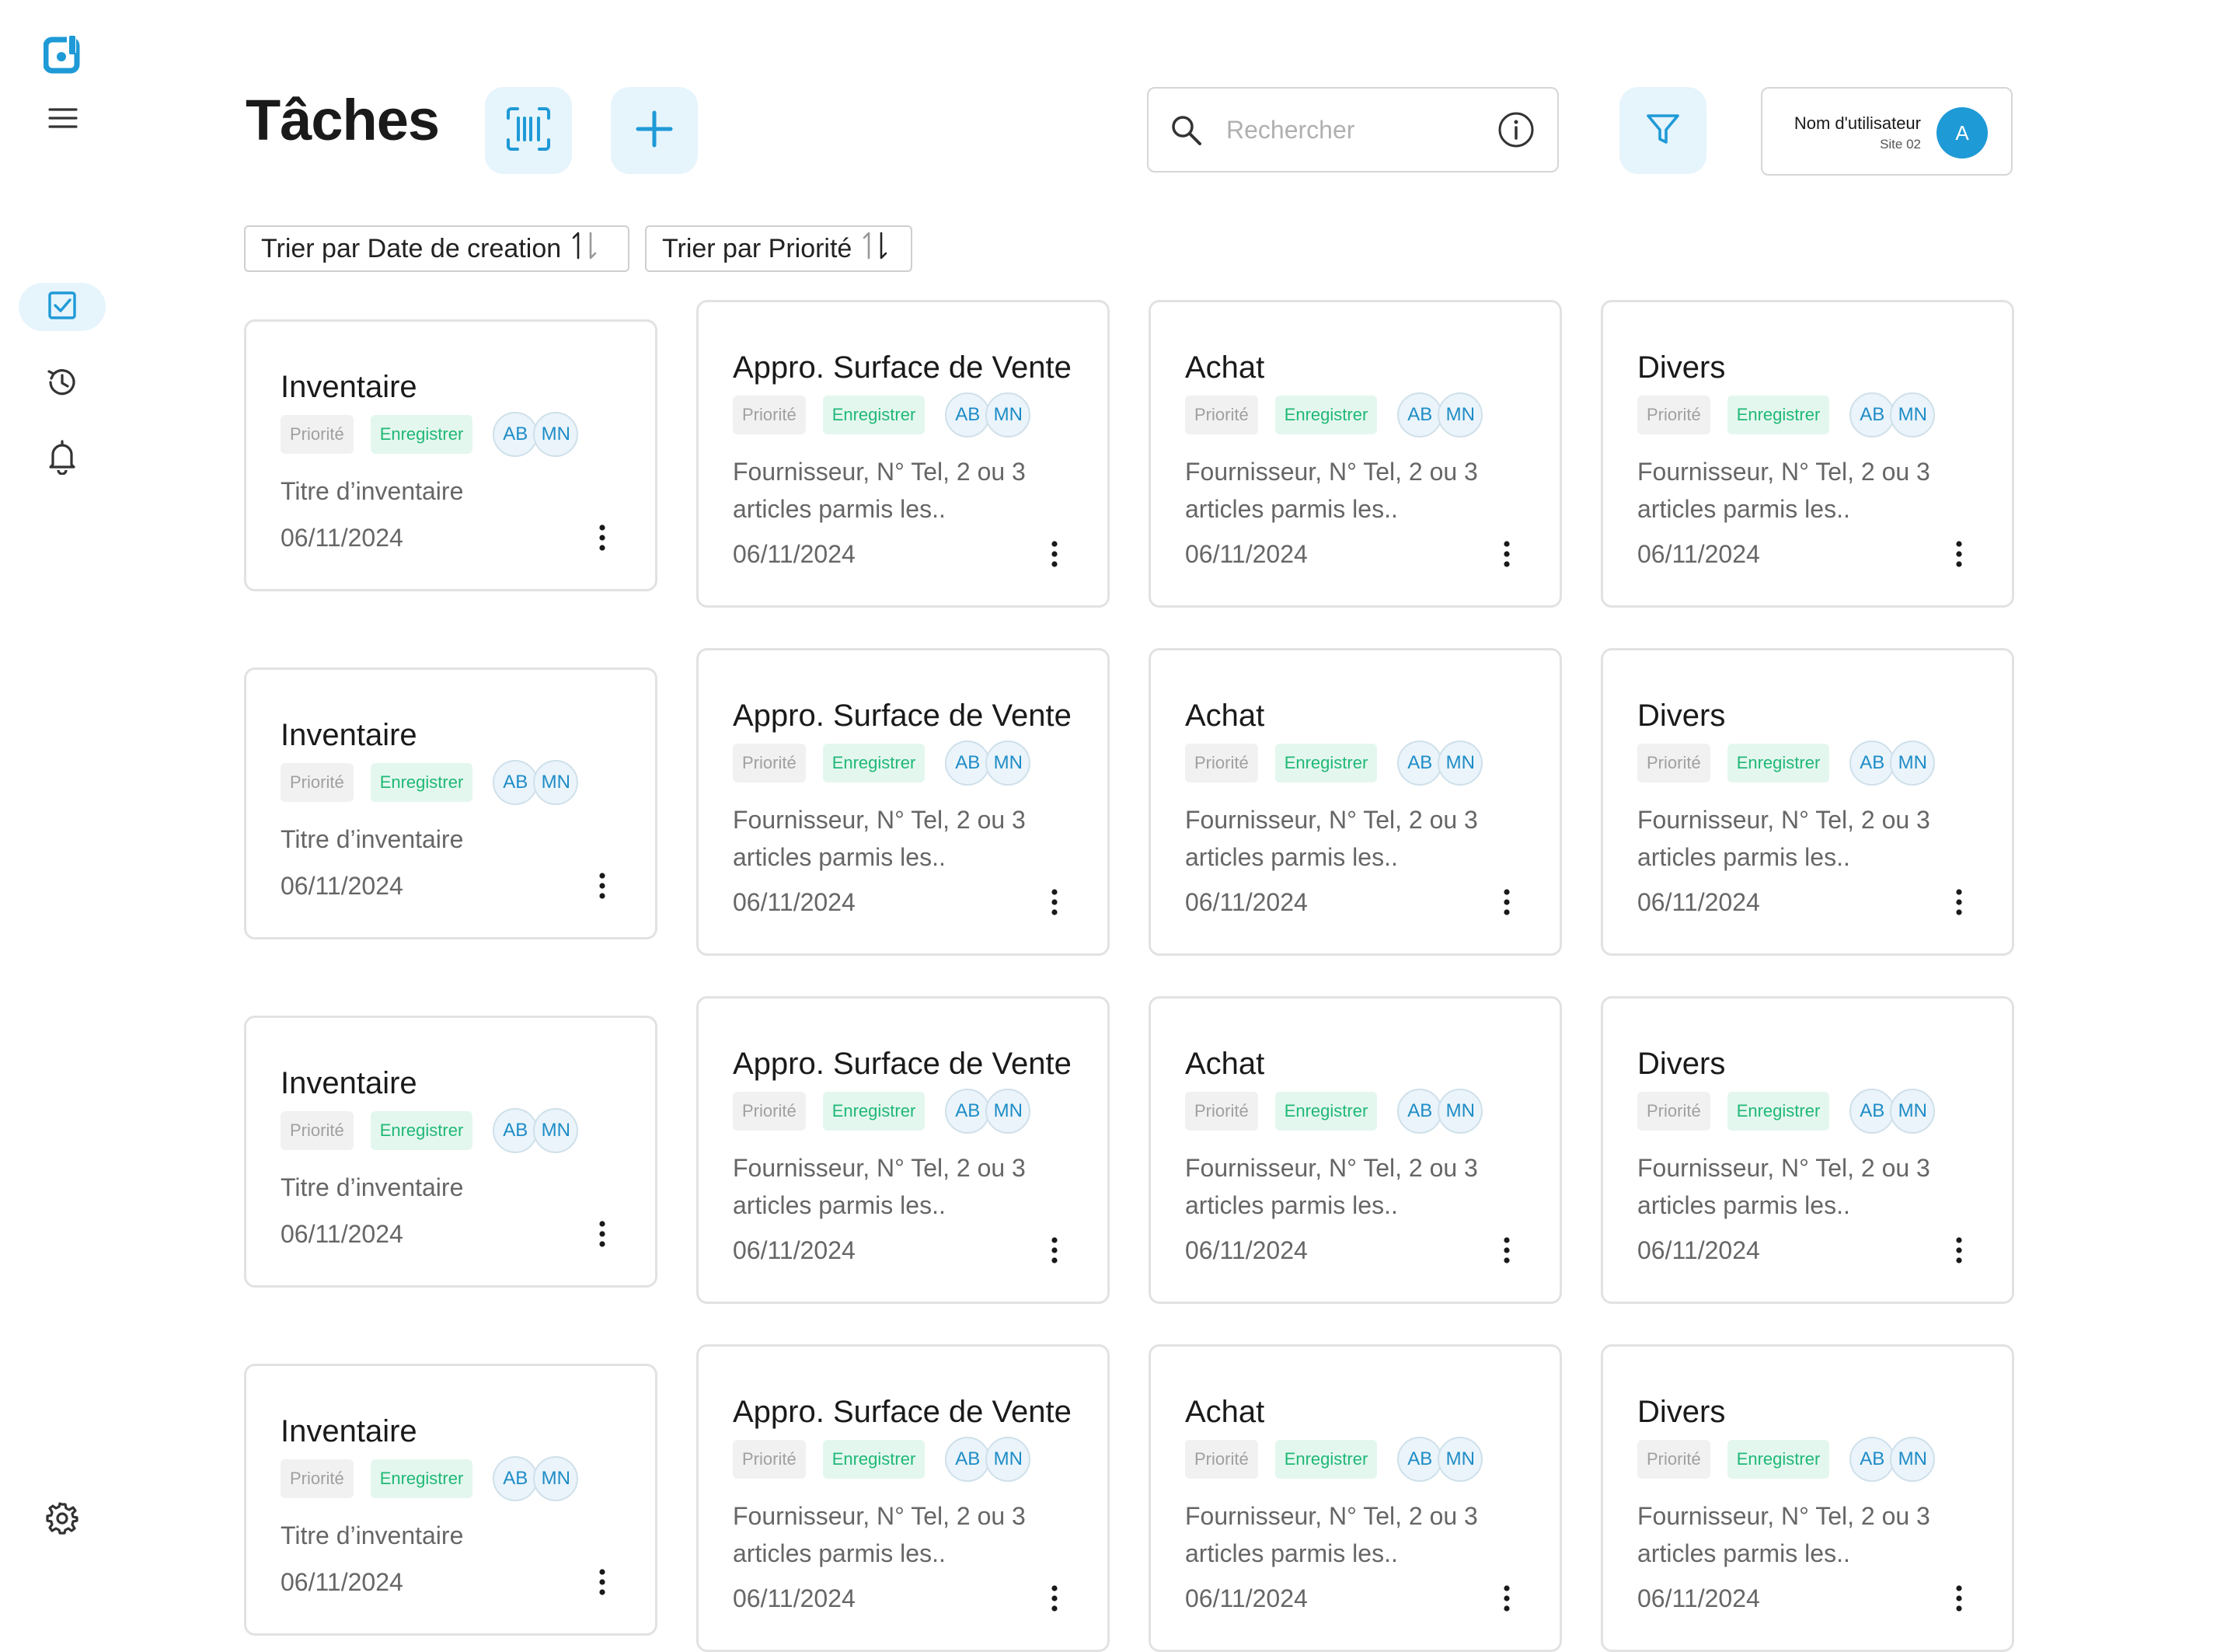 The width and height of the screenshot is (2238, 1652). I want to click on user-profile: Nom d'utilisateur Site 02 A, so click(1887, 131).